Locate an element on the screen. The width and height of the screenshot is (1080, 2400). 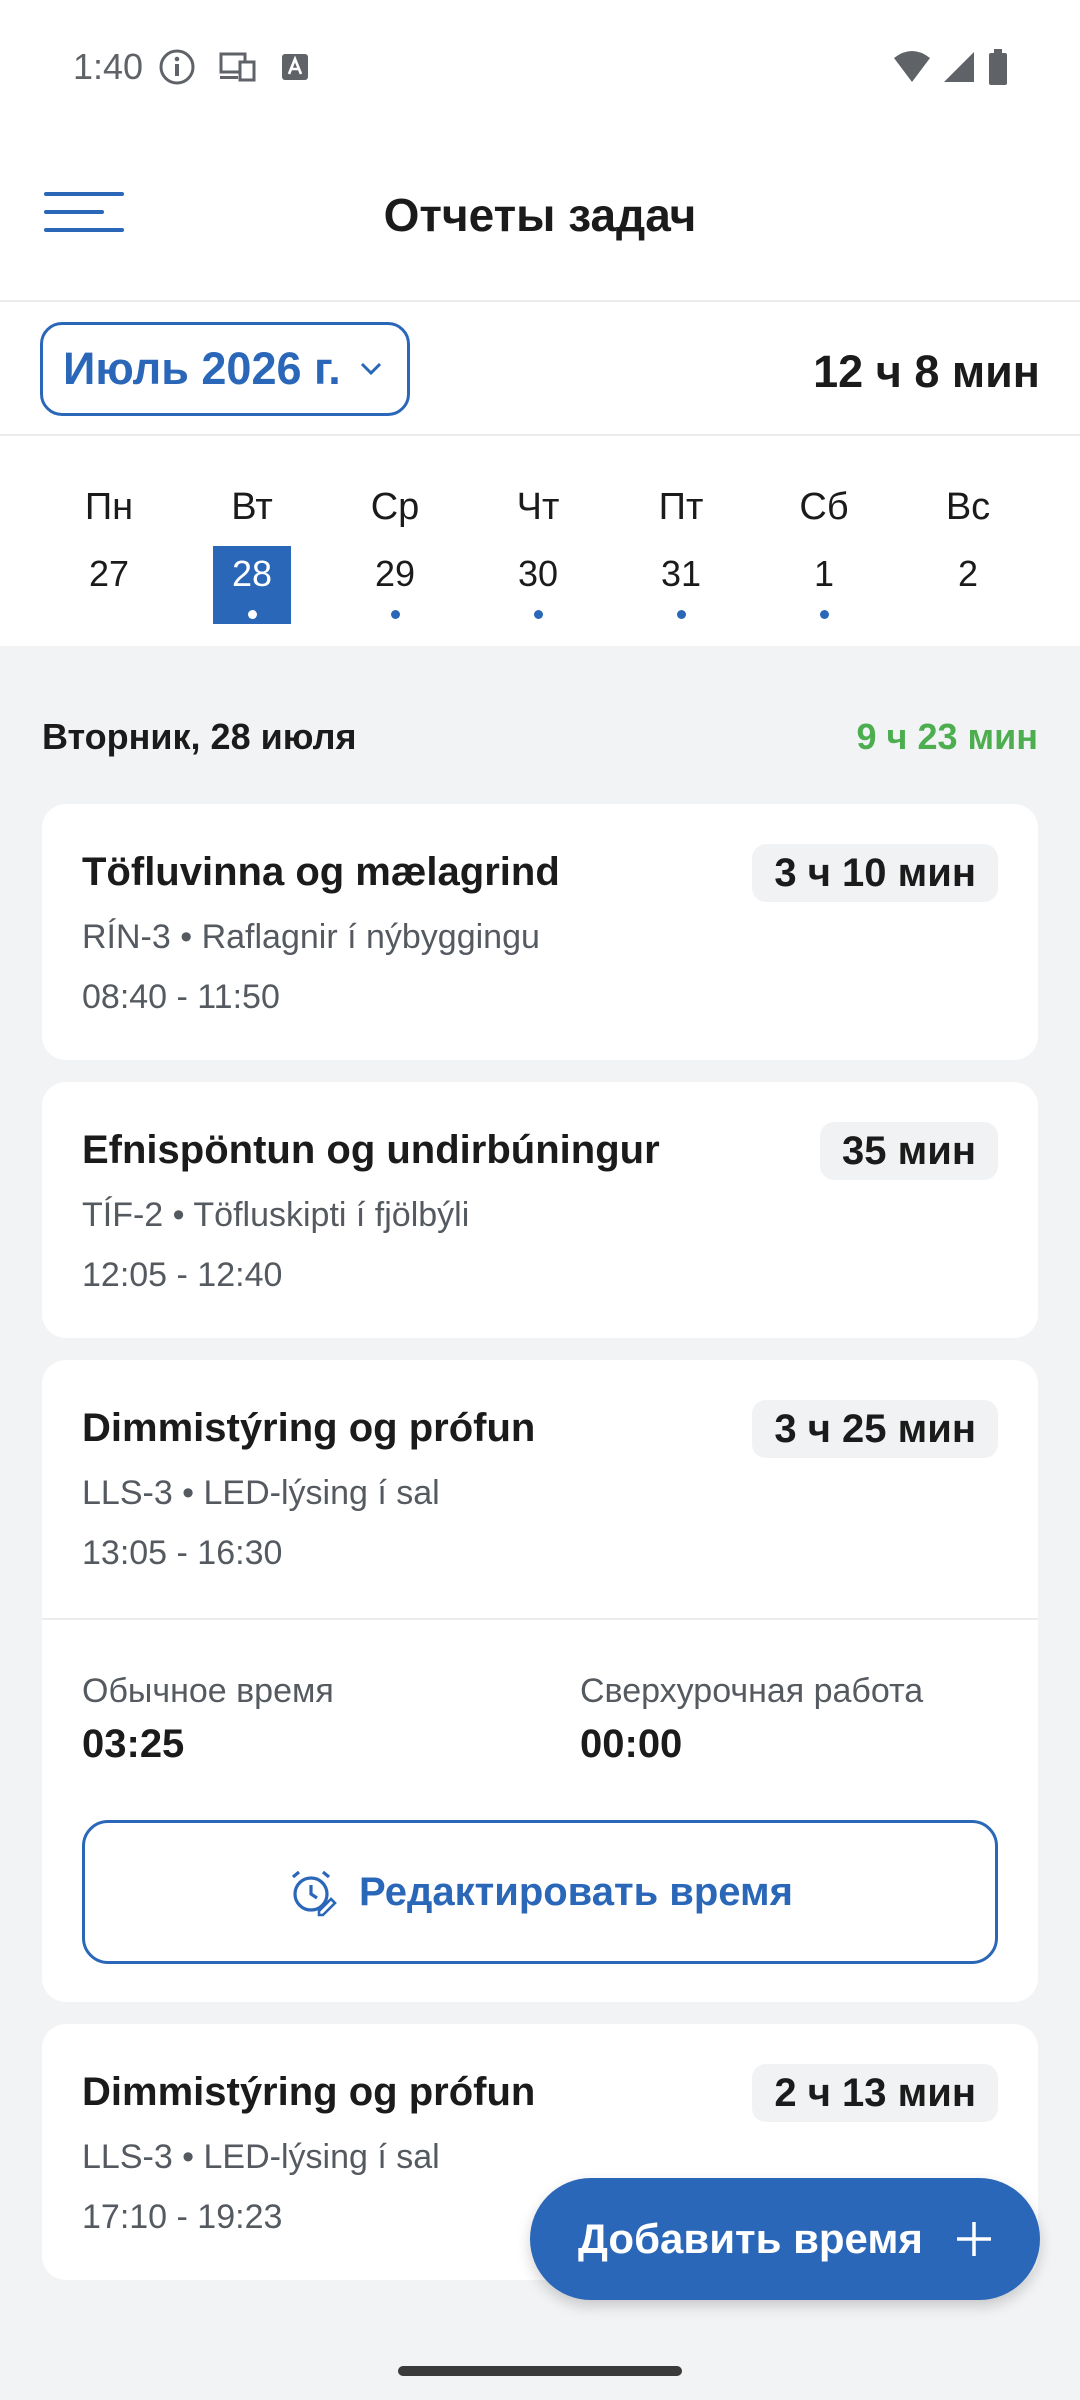
wifi-icon is located at coordinates (912, 66).